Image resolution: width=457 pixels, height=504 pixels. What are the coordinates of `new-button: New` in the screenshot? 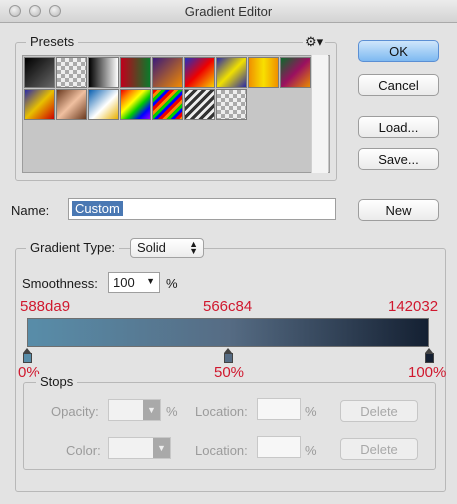 It's located at (398, 210).